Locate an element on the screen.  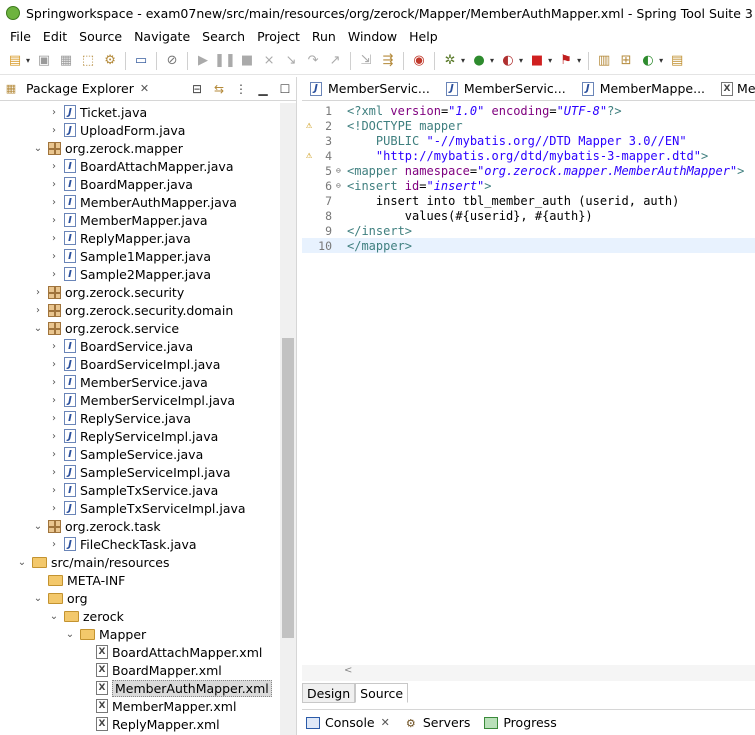
tree-item: › I BoardAttachMapper.java is located at coordinates (141, 166).